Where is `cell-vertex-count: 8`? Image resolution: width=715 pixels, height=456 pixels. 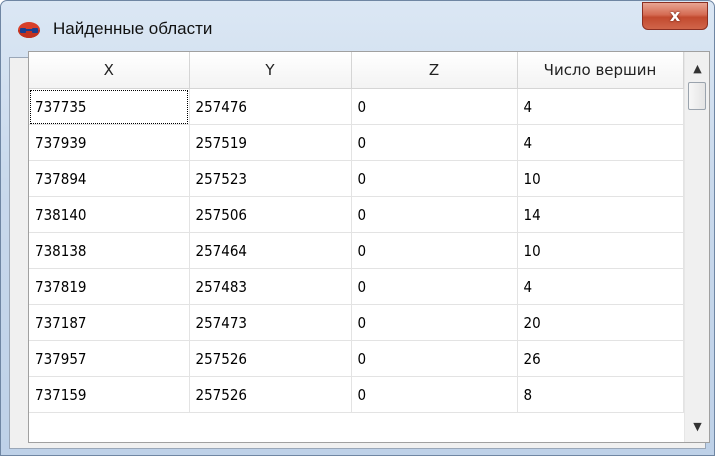
cell-vertex-count: 8 is located at coordinates (600, 394).